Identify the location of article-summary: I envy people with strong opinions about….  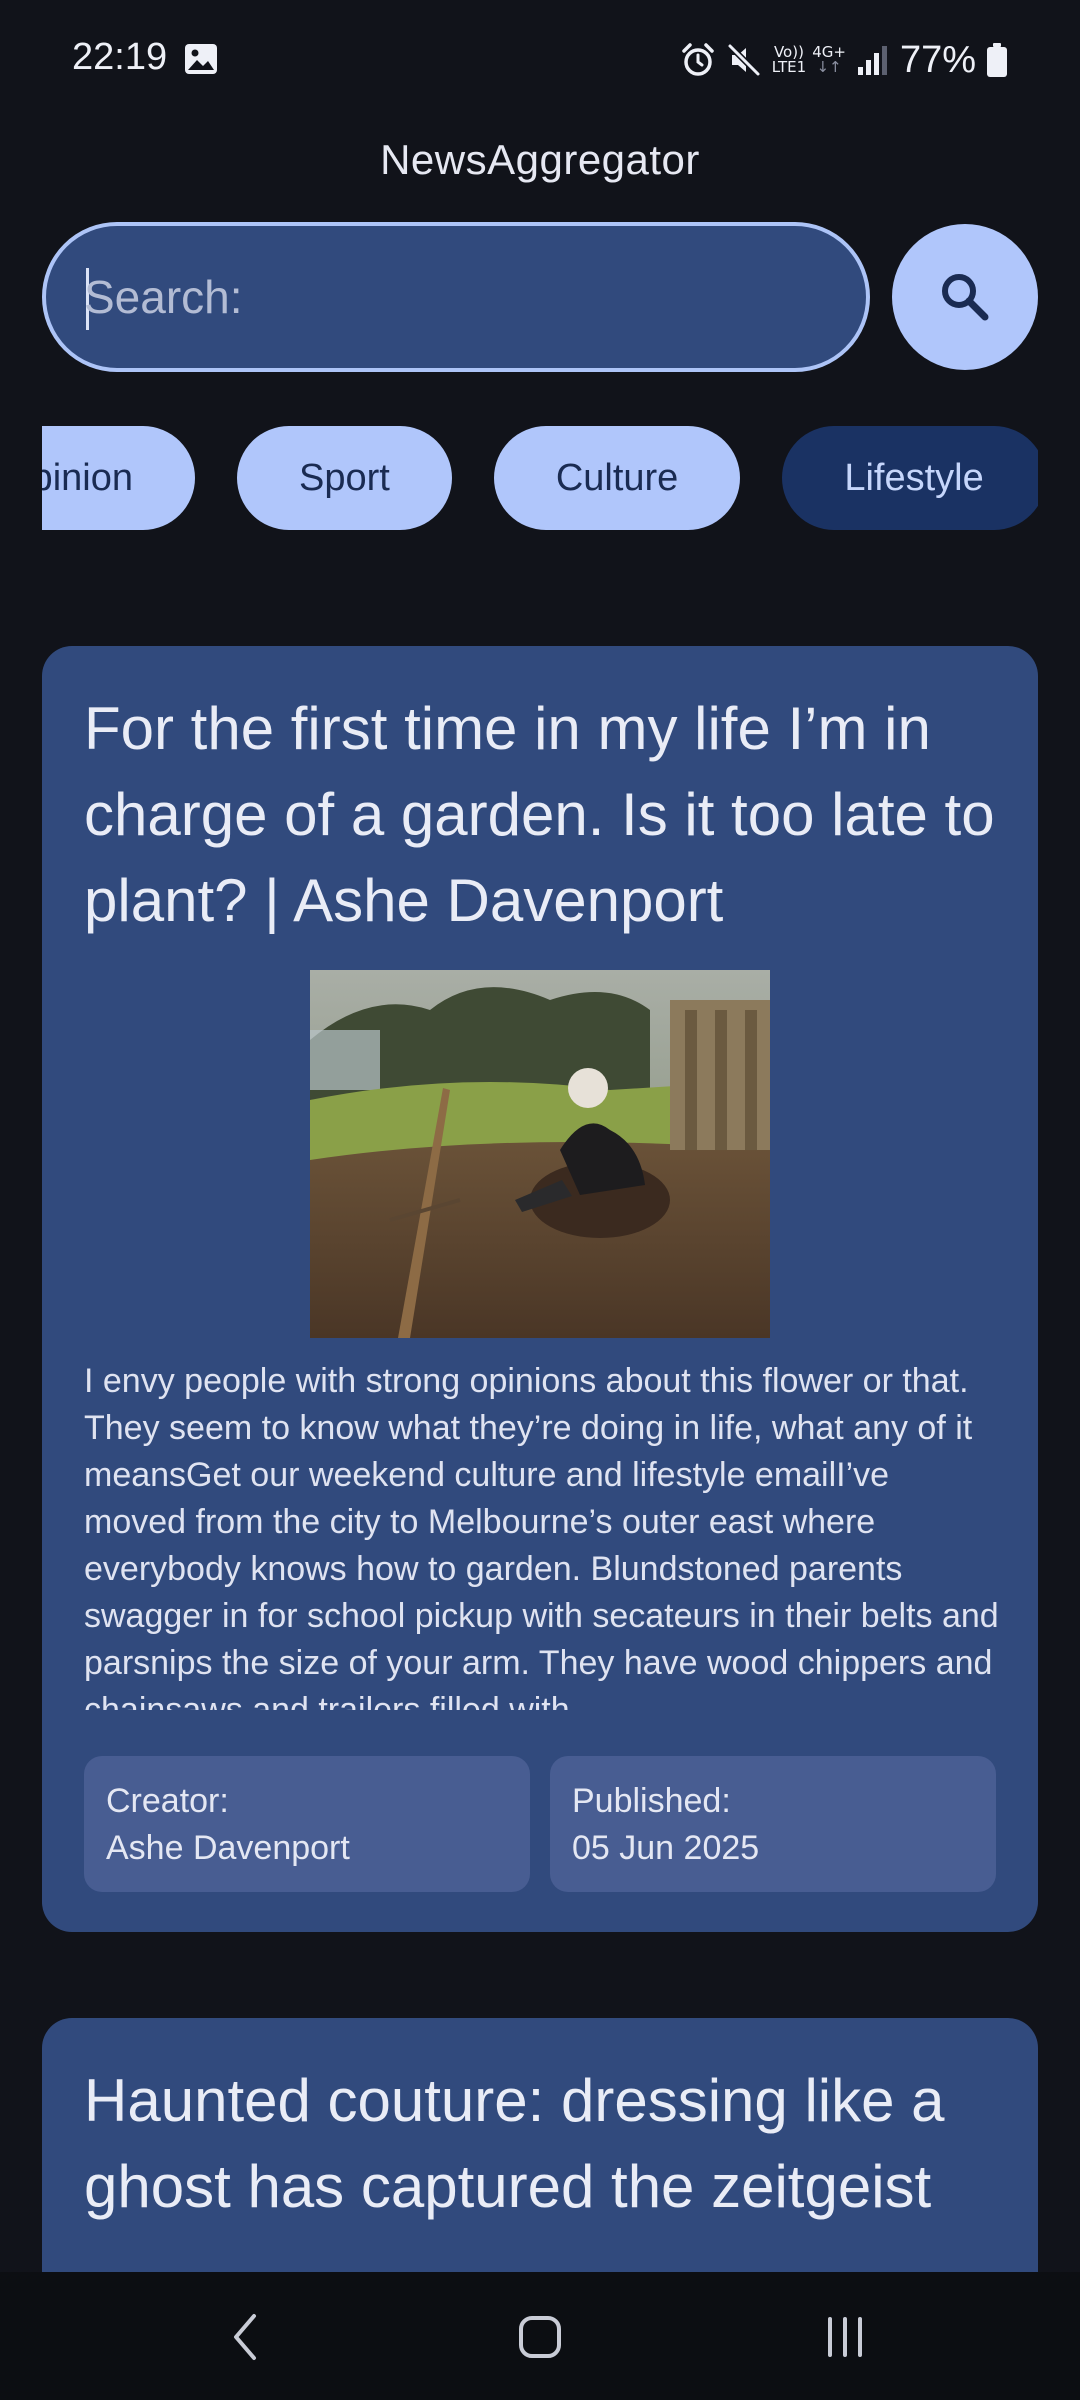
(541, 1536).